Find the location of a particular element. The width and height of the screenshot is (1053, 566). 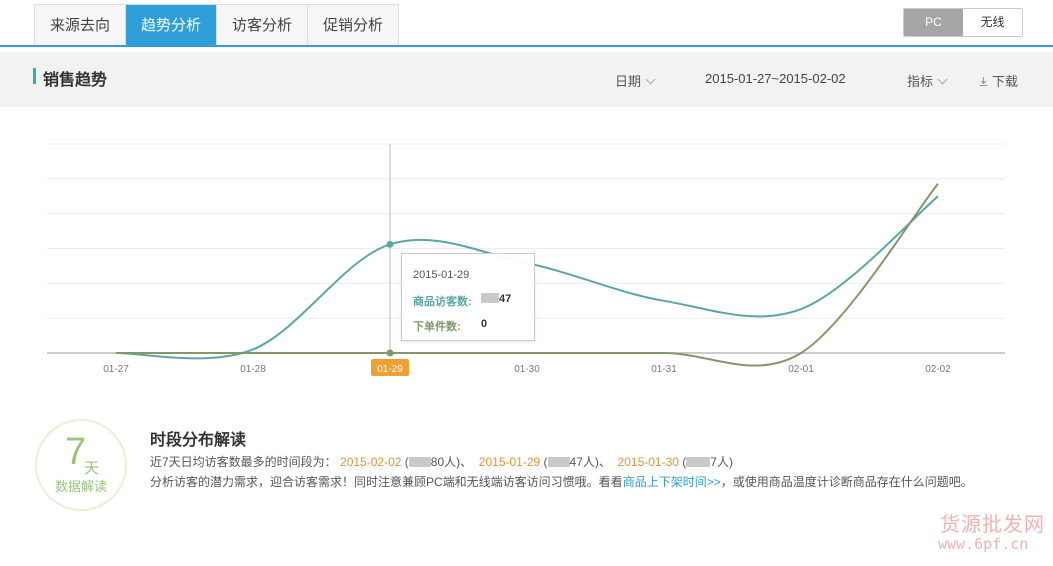

tab-bar: 来源去向 趋势分析 访客分析 促销分析 is located at coordinates (217, 25).